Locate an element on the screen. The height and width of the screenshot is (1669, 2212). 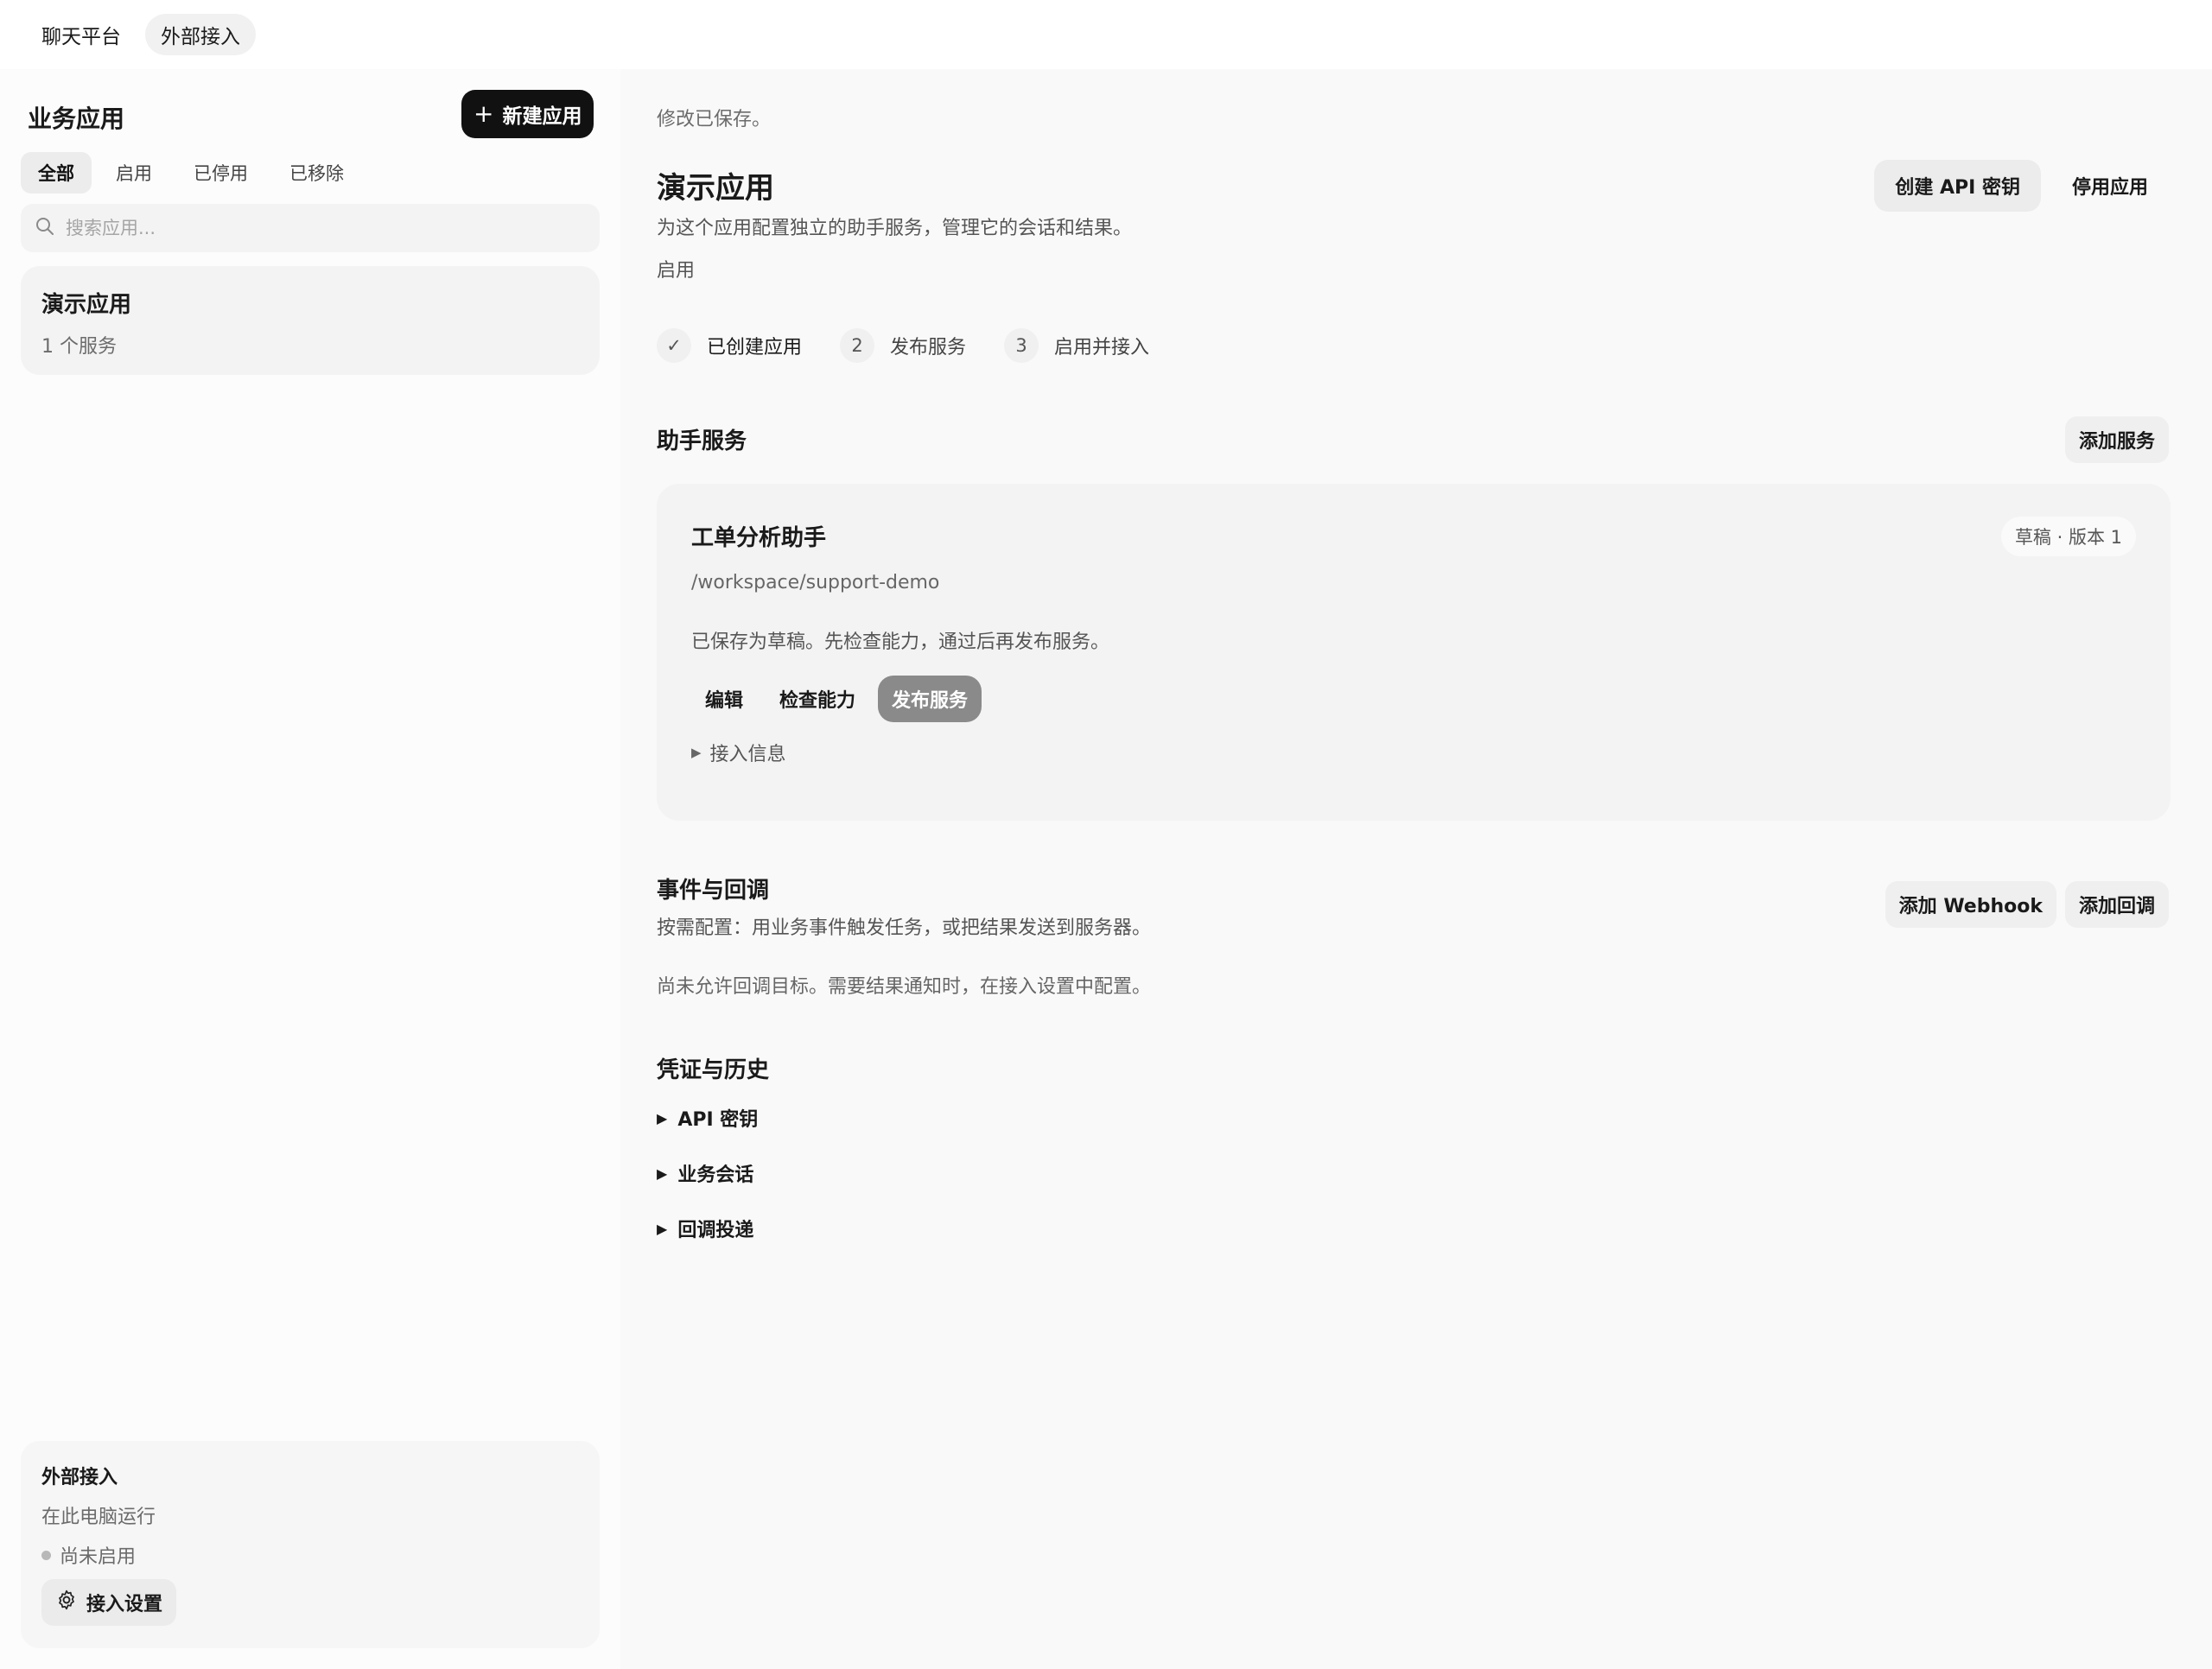
api-keys-toggle: ▶ API 密钥 is located at coordinates (707, 1118).